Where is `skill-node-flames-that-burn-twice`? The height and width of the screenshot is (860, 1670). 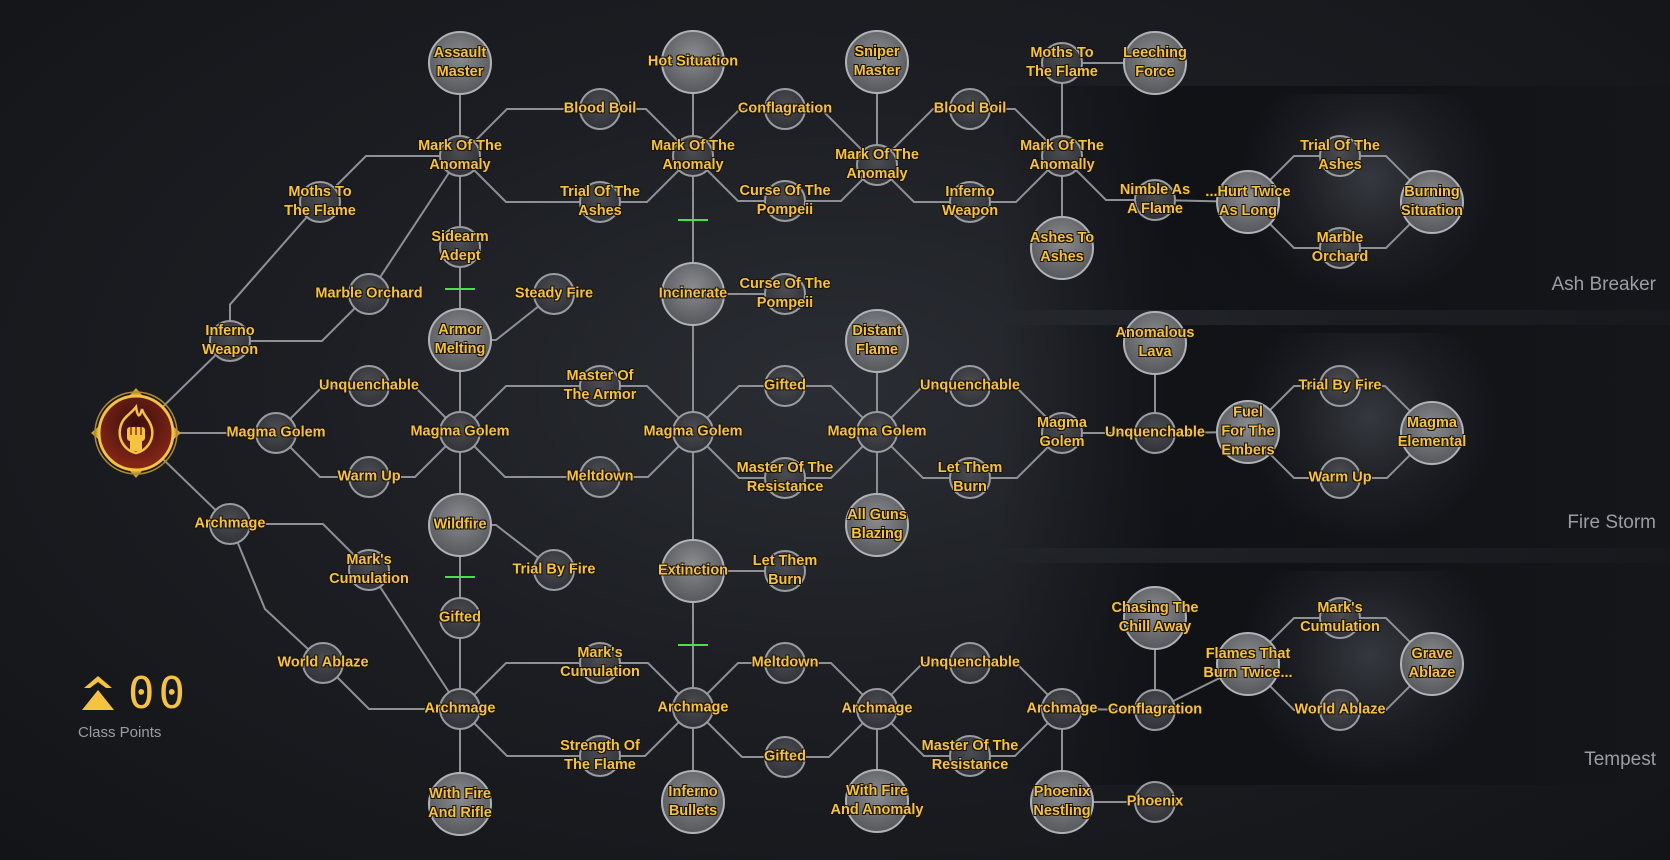
skill-node-flames-that-burn-twice is located at coordinates (1248, 664).